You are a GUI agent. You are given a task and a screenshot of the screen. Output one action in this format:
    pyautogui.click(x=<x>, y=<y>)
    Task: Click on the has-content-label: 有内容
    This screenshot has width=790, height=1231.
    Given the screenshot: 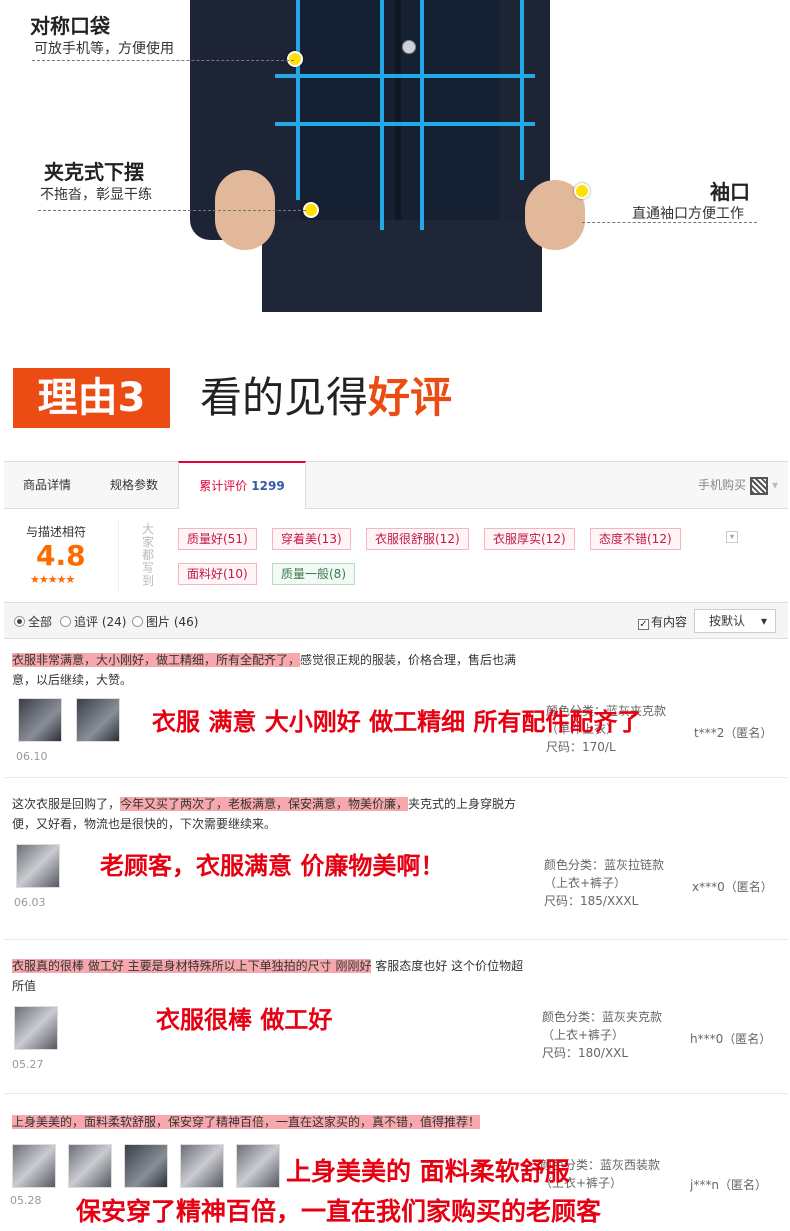 What is the action you would take?
    pyautogui.click(x=669, y=622)
    